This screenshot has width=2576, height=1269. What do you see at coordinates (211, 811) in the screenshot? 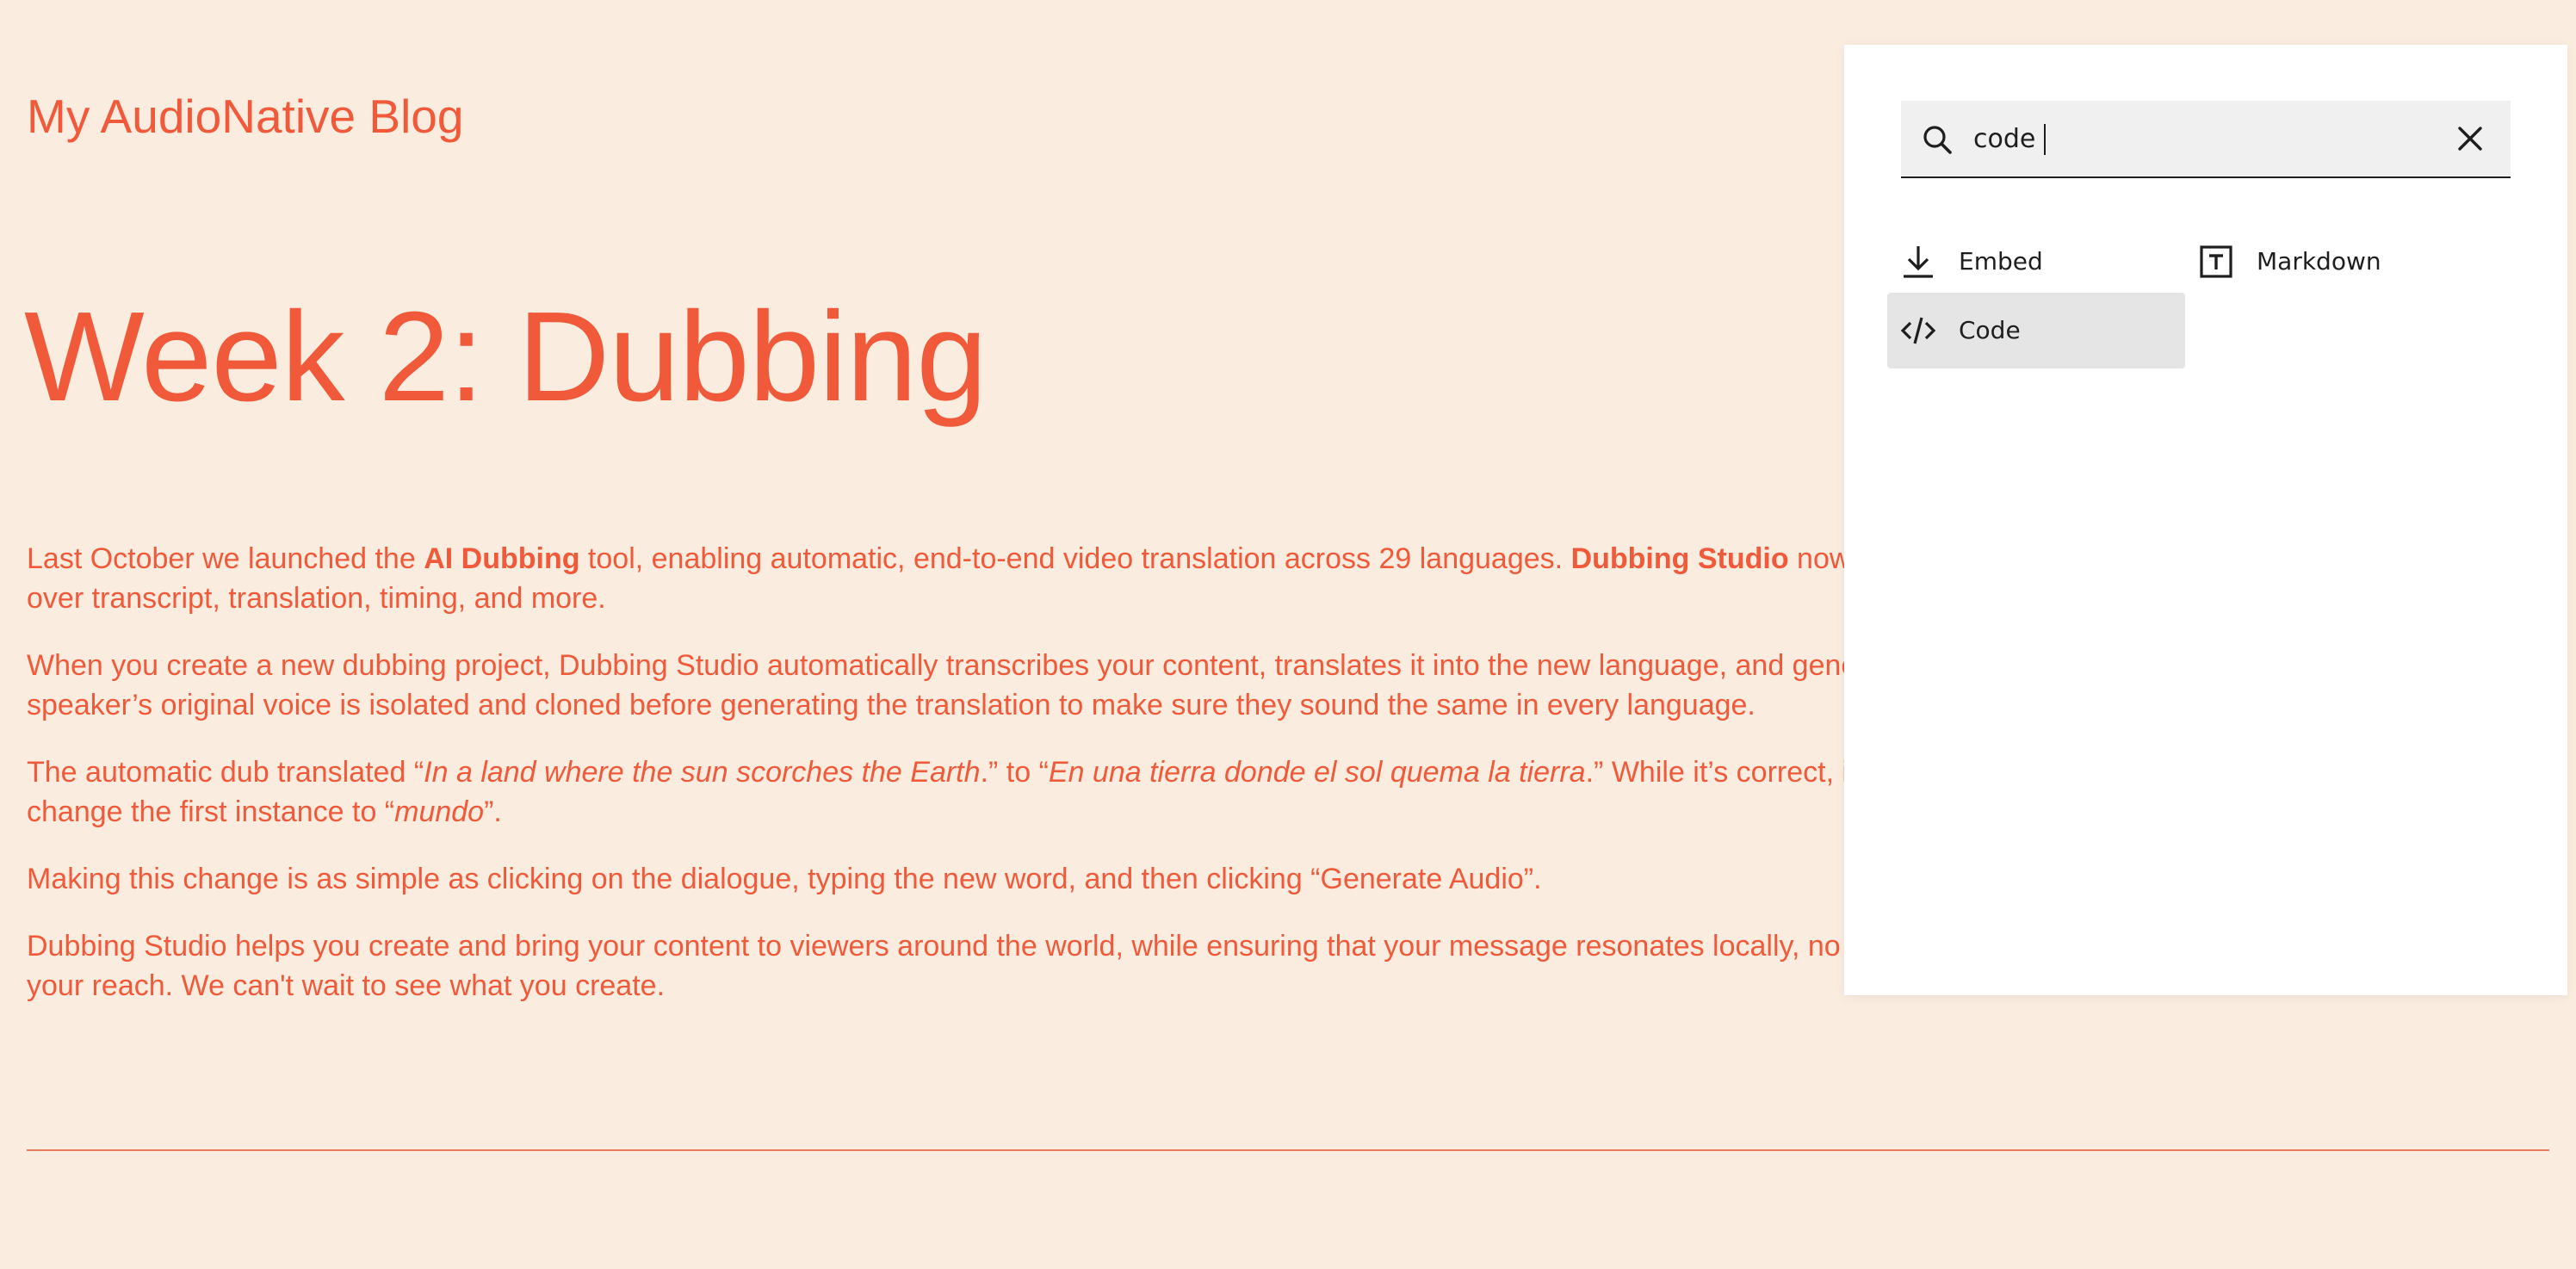
I see `text: change the first instance to “` at bounding box center [211, 811].